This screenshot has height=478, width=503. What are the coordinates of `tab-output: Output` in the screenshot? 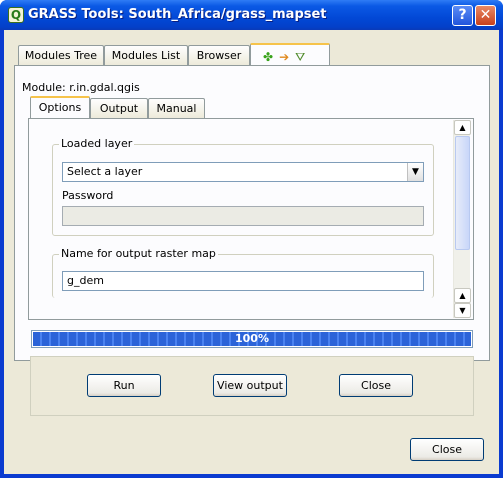 It's located at (119, 108).